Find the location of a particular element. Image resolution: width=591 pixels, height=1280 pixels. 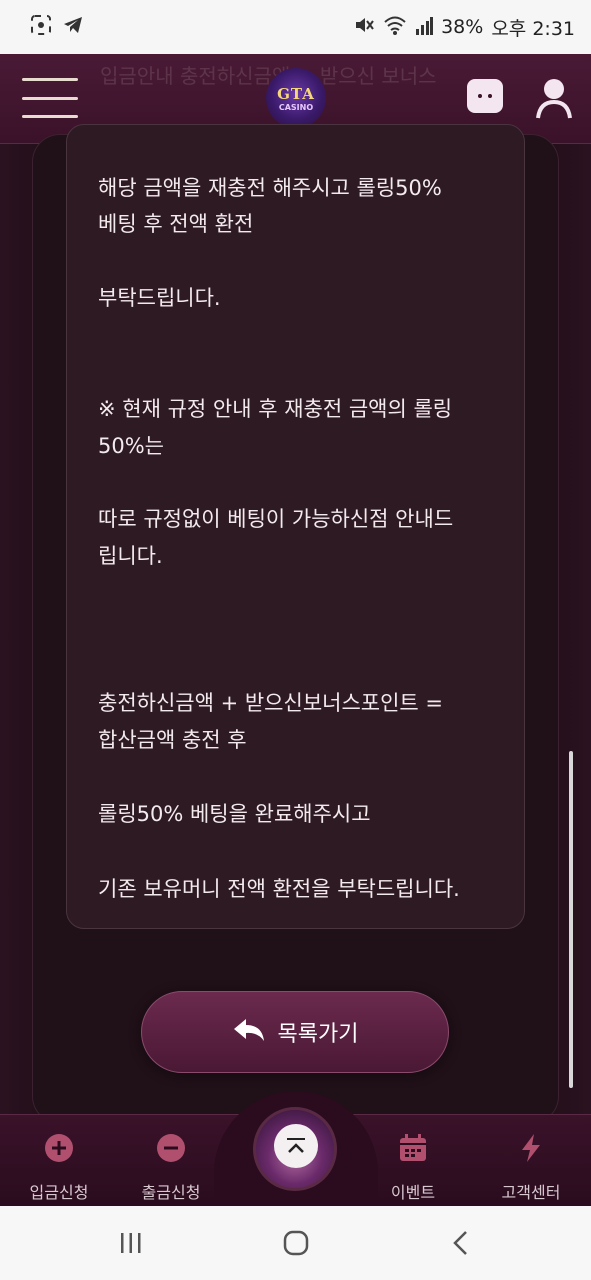

back-button-label: 목록가기 is located at coordinates (318, 1034).